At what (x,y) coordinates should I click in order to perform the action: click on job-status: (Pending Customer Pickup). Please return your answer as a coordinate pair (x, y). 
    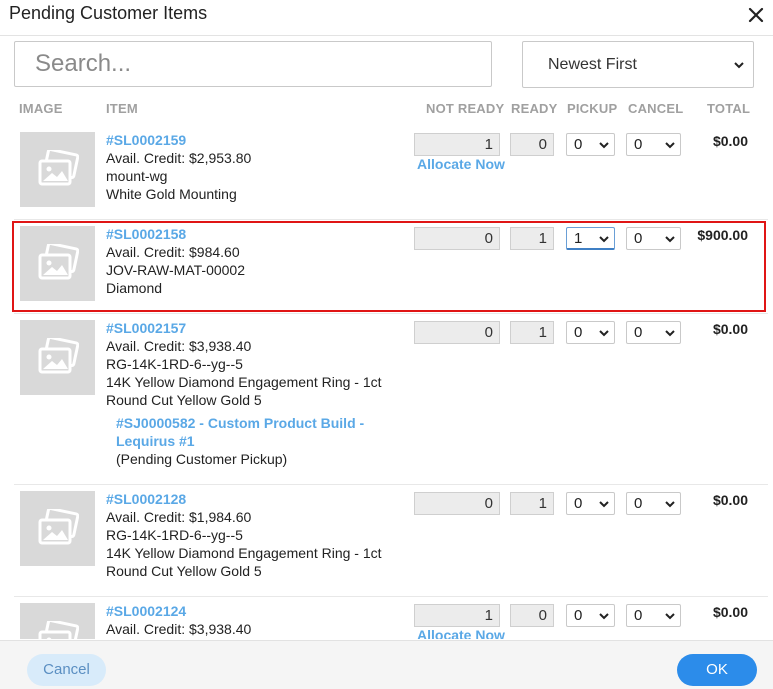
    Looking at the image, I should click on (202, 459).